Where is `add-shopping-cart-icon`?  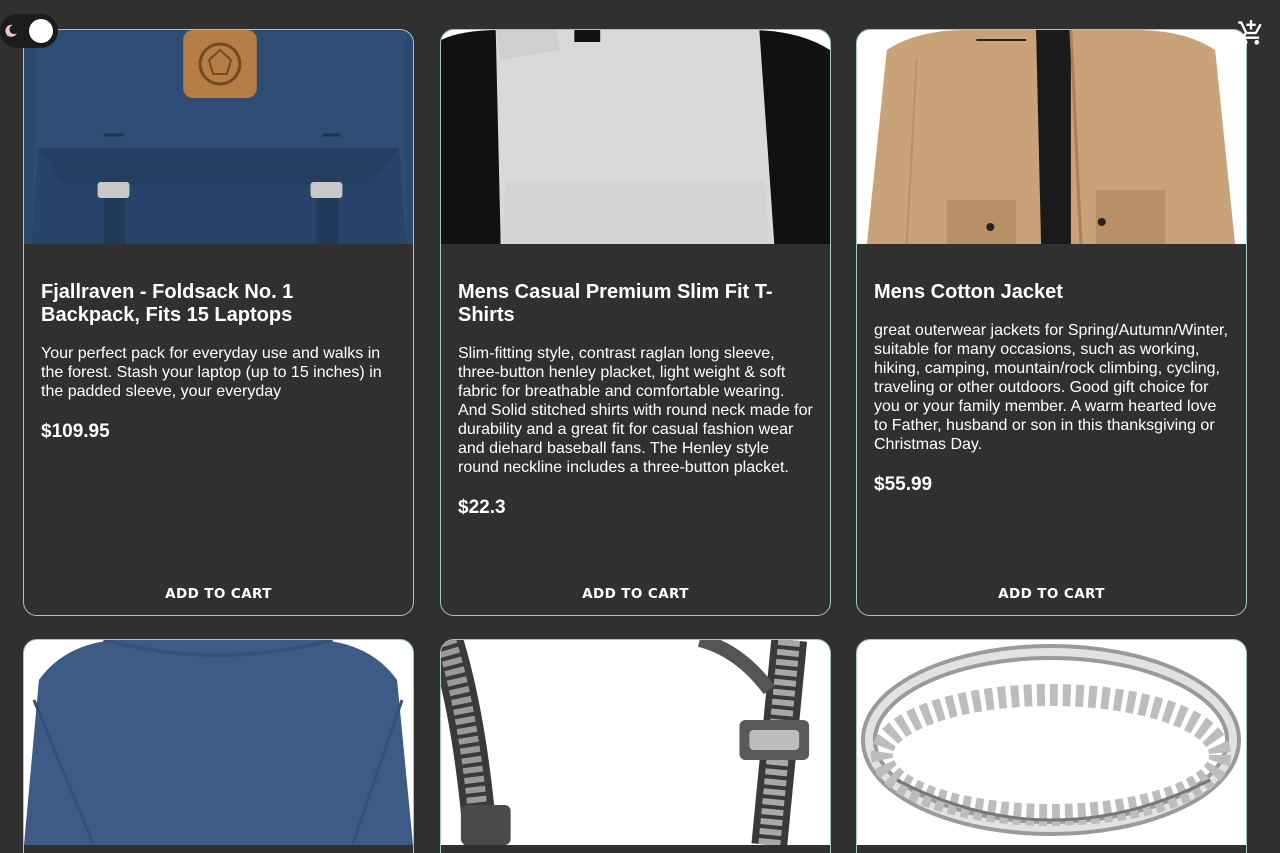
add-shopping-cart-icon is located at coordinates (1250, 32).